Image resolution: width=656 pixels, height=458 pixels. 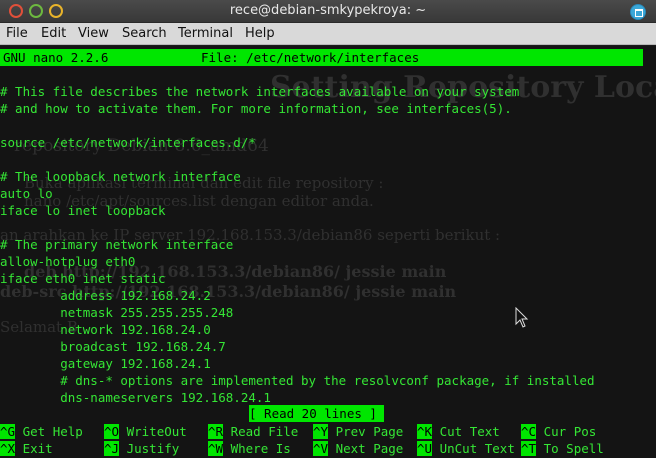 What do you see at coordinates (53, 33) in the screenshot?
I see `menu-edit: Edit` at bounding box center [53, 33].